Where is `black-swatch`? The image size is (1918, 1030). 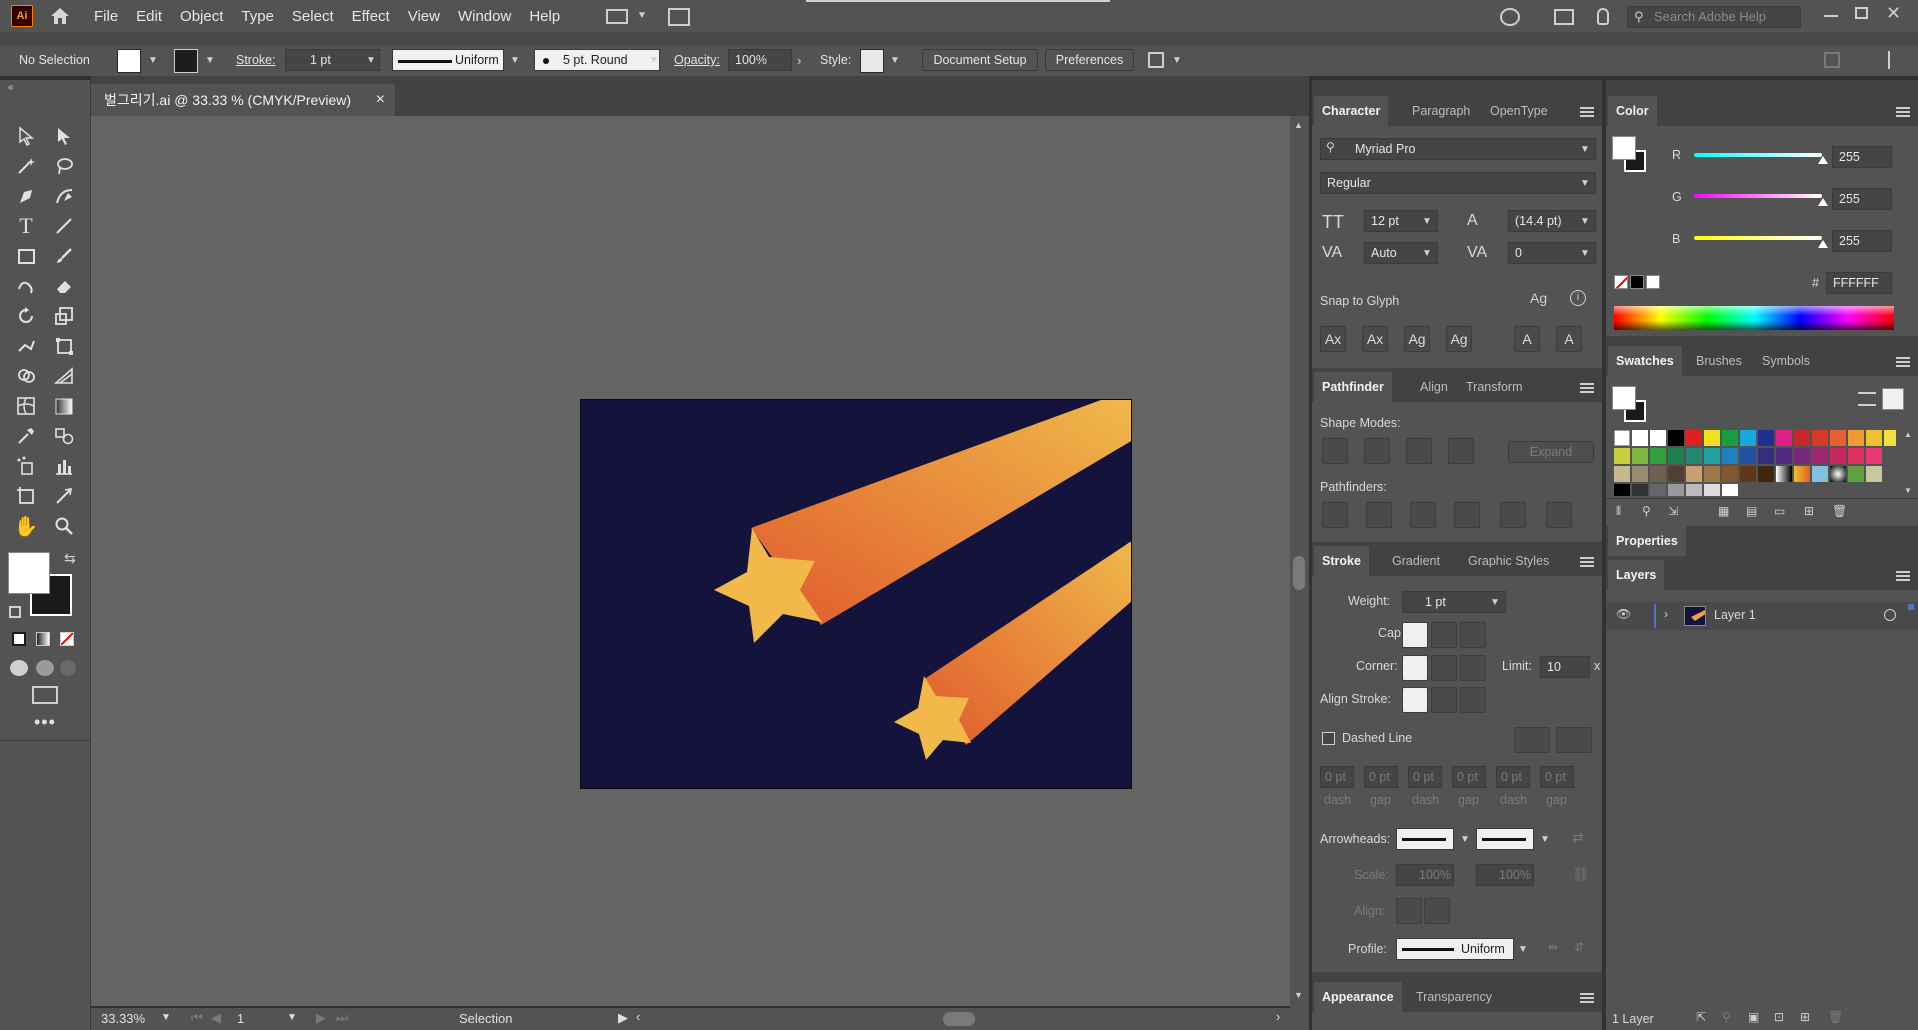 black-swatch is located at coordinates (1637, 282).